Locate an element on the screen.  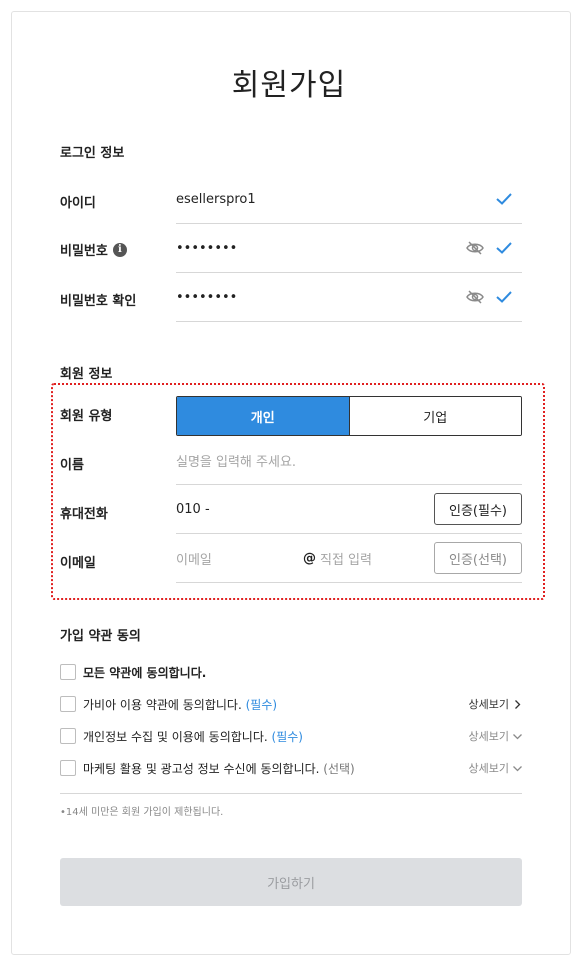
email-at-sign: @ is located at coordinates (309, 558).